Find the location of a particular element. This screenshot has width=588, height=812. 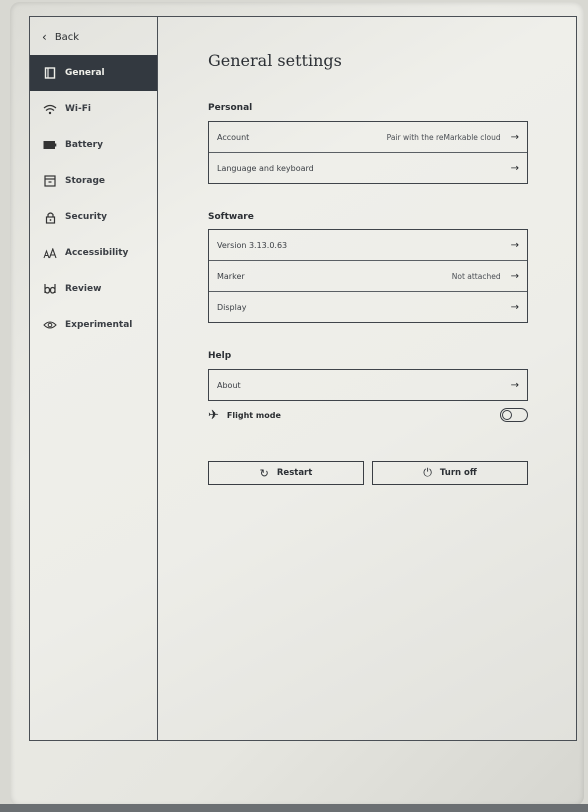

row-value: Not attached is located at coordinates (476, 276).